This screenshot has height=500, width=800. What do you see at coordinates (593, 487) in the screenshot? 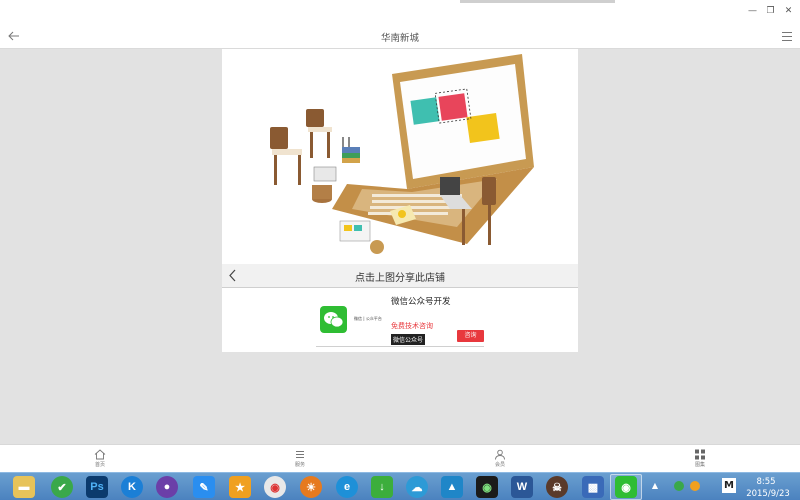
I see `remote-desktop-icon: ▩` at bounding box center [593, 487].